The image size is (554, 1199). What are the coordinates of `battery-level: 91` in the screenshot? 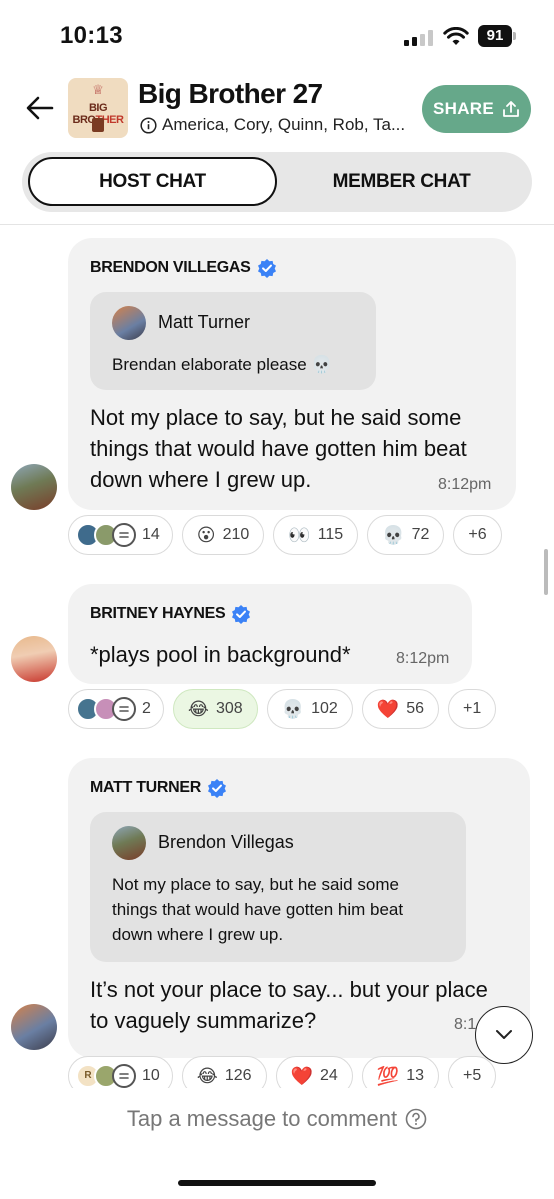 It's located at (495, 36).